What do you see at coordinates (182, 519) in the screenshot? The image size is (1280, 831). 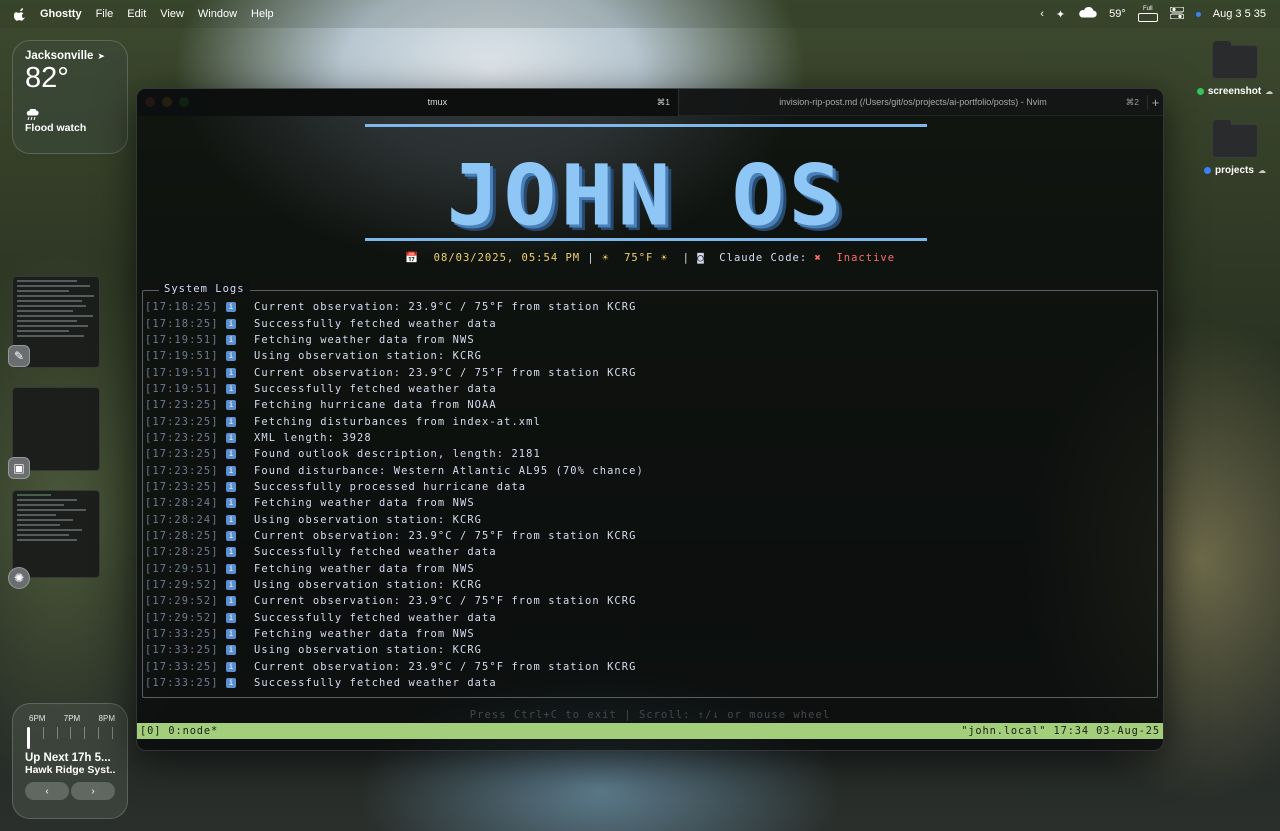 I see `log-timestamp: [17:28:24]` at bounding box center [182, 519].